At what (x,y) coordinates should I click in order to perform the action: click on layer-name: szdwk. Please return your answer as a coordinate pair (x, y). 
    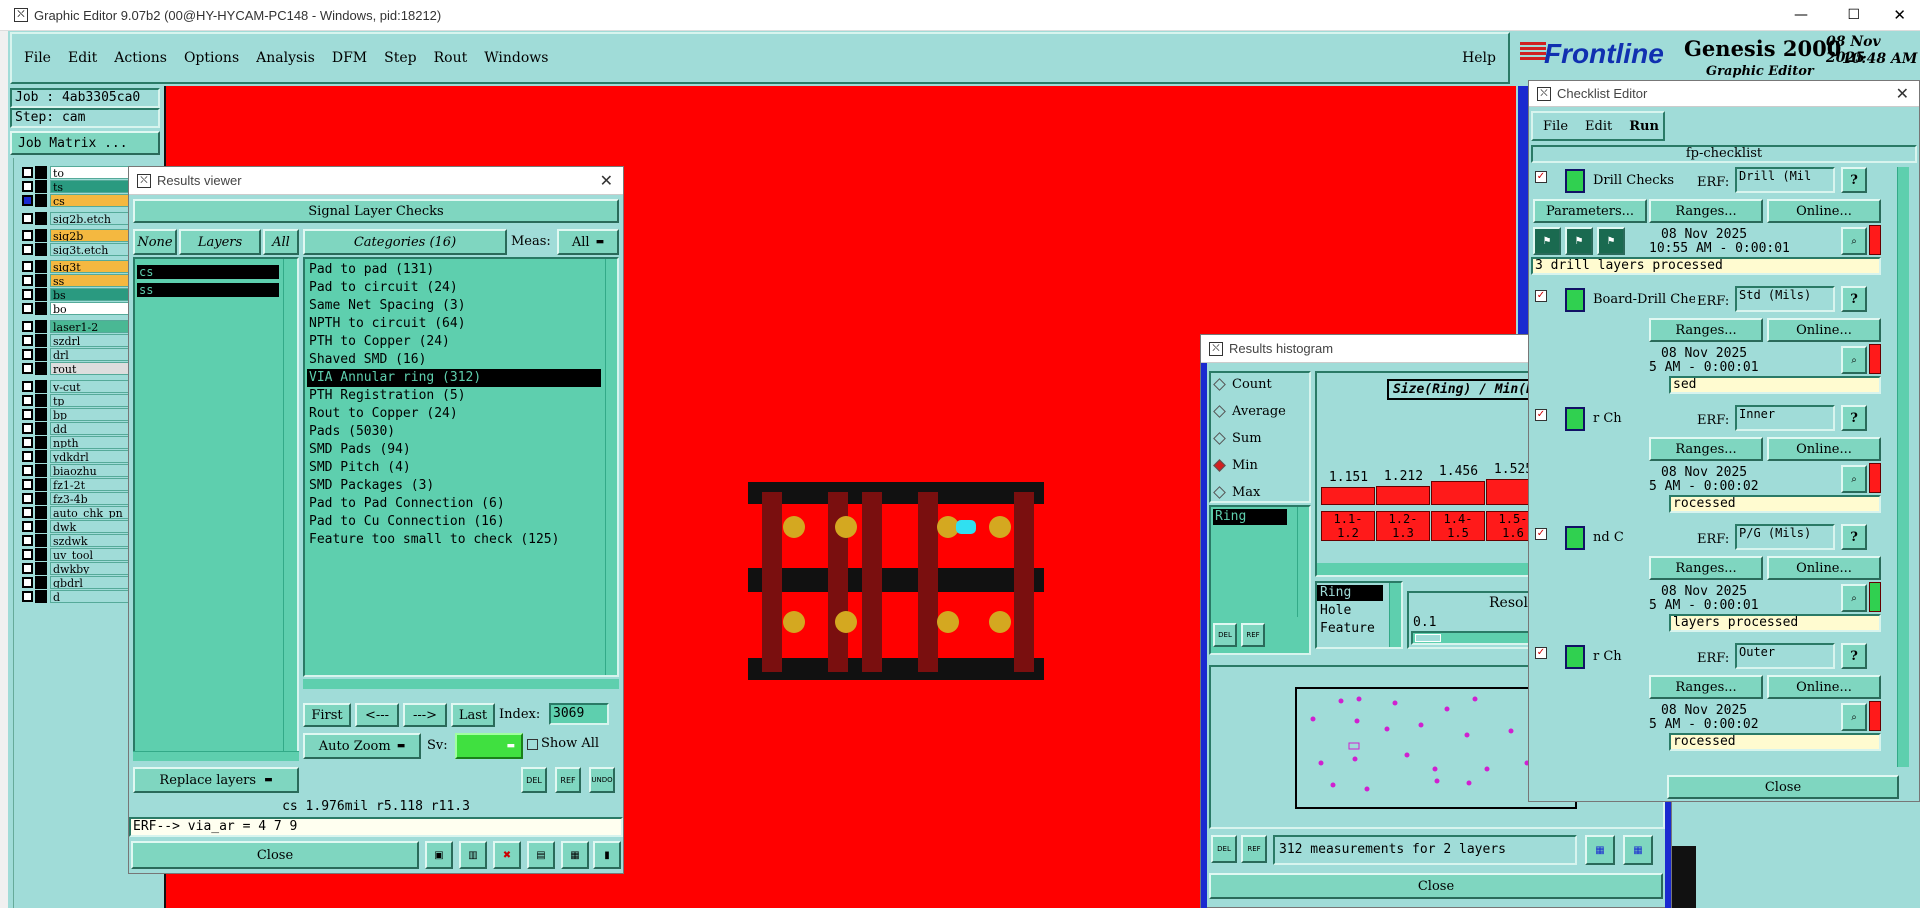
    Looking at the image, I should click on (93, 540).